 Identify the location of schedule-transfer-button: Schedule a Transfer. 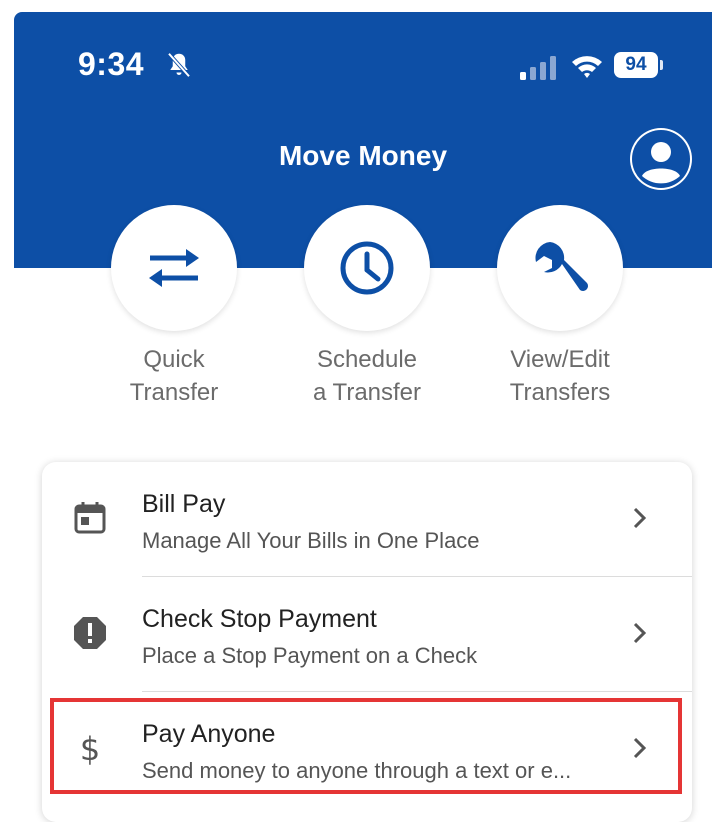
(367, 307).